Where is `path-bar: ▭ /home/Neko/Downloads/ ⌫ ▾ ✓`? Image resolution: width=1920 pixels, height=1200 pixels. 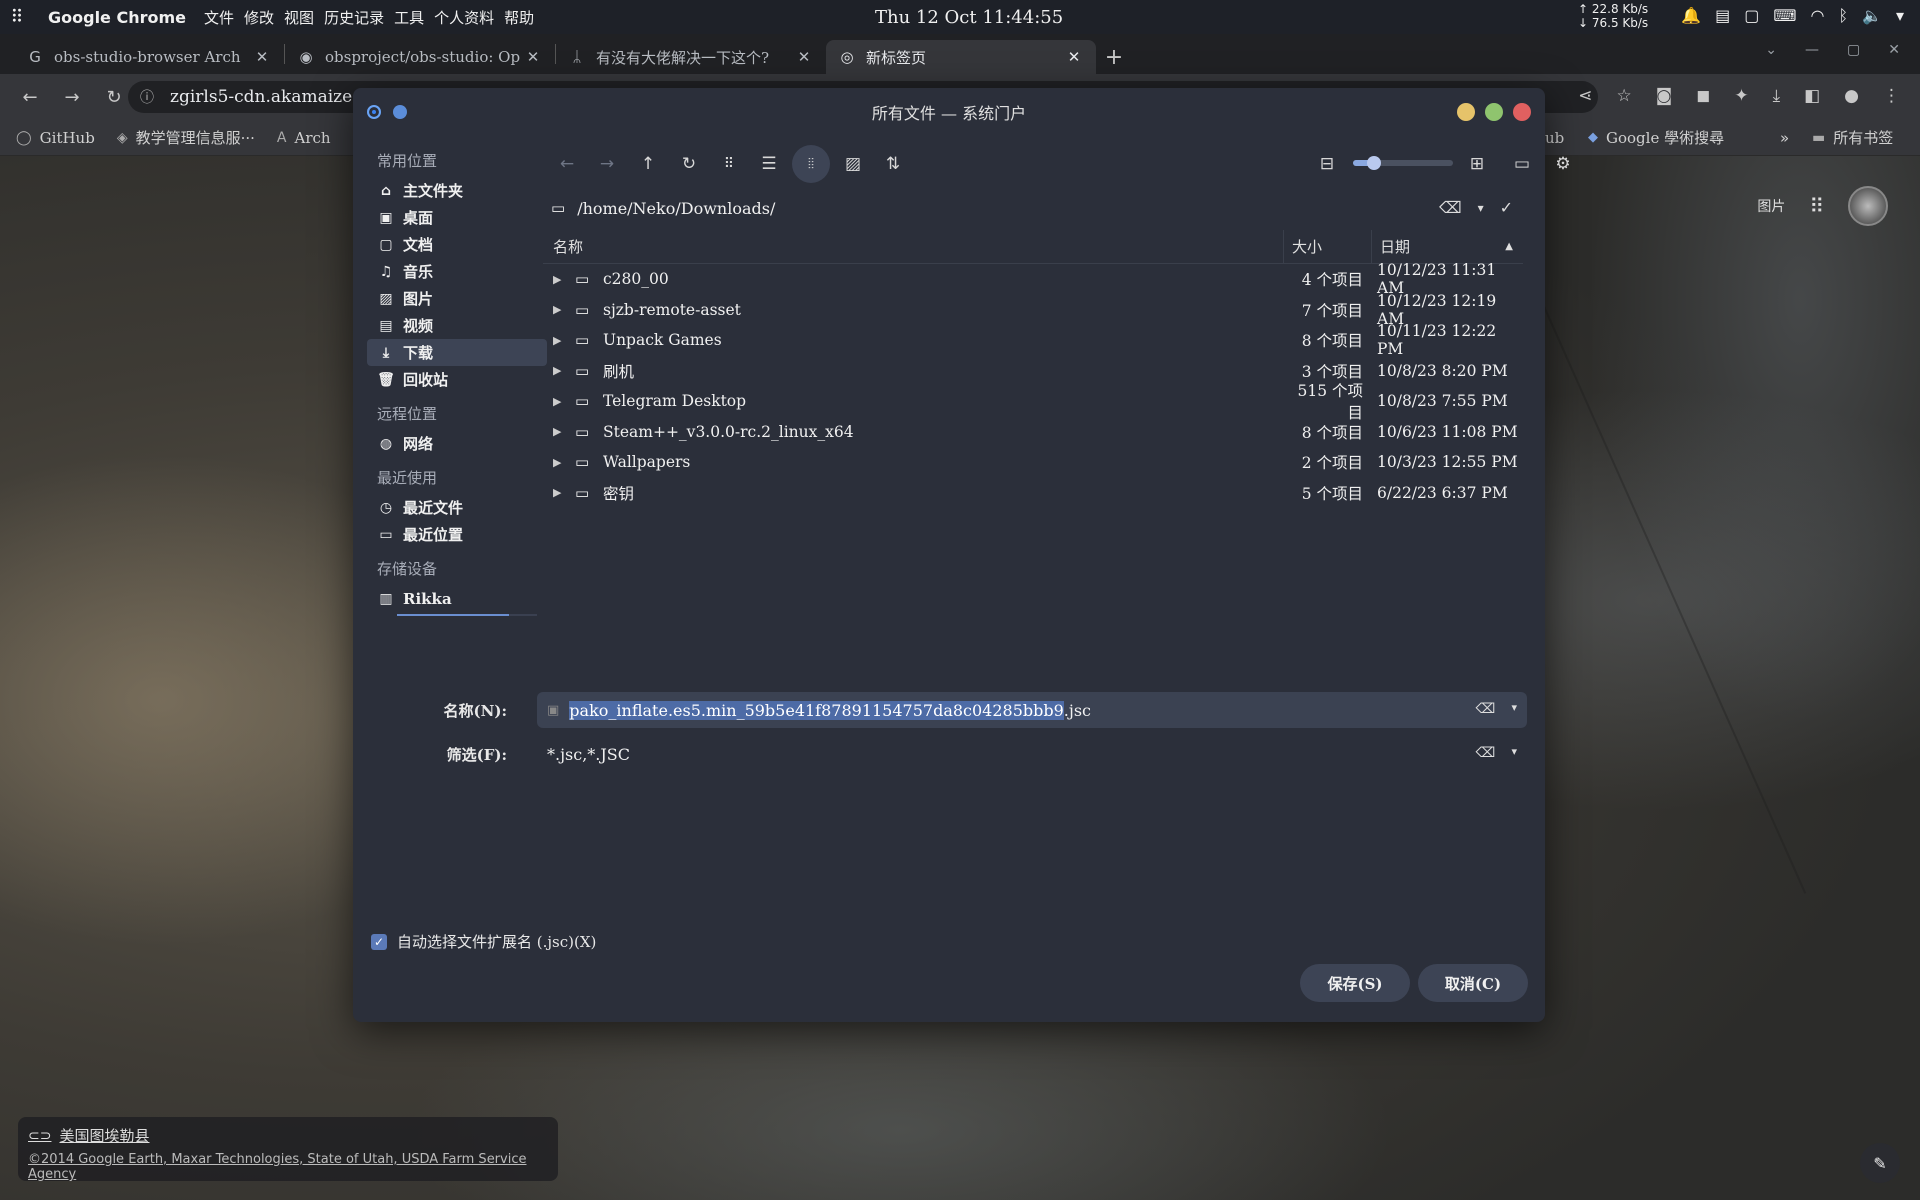
path-bar: ▭ /home/Neko/Downloads/ ⌫ ▾ ✓ is located at coordinates (1033, 208).